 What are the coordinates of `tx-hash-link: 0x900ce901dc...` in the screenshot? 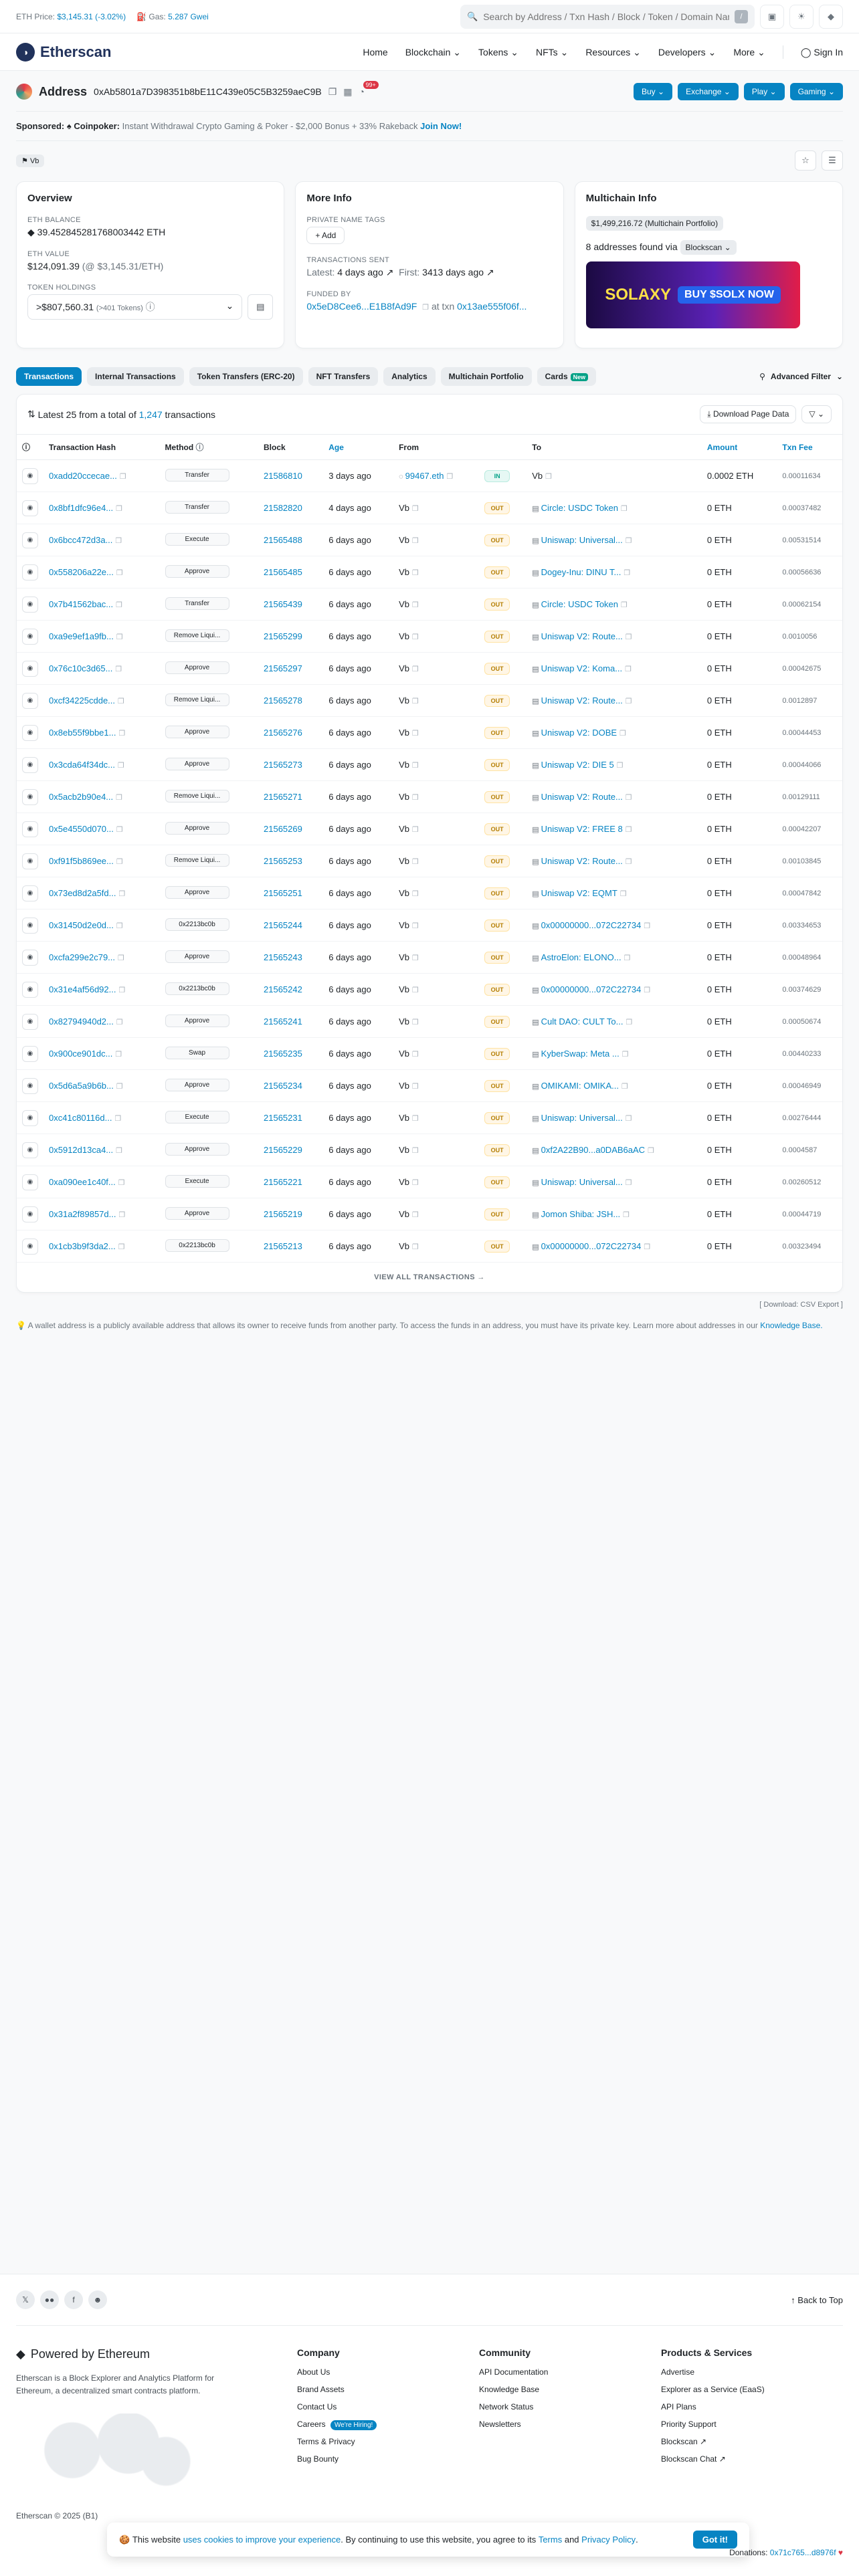 It's located at (80, 1054).